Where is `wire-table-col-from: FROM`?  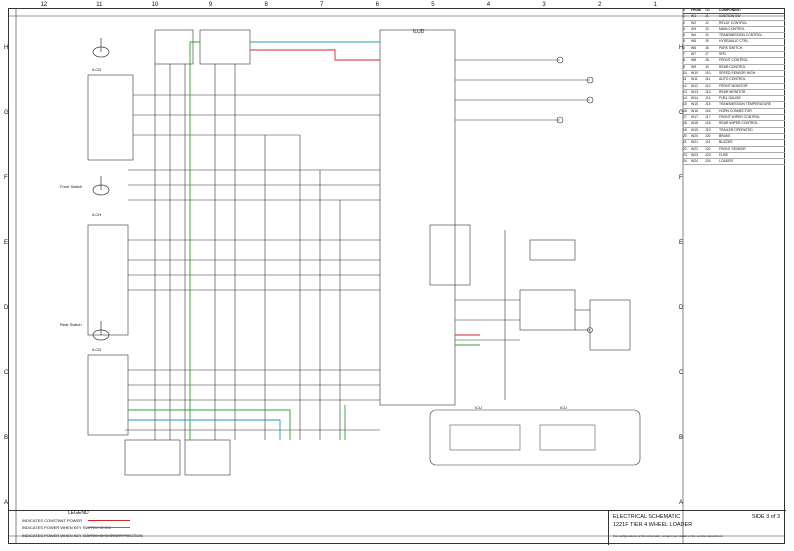
wire-table-col-from: FROM is located at coordinates (696, 10).